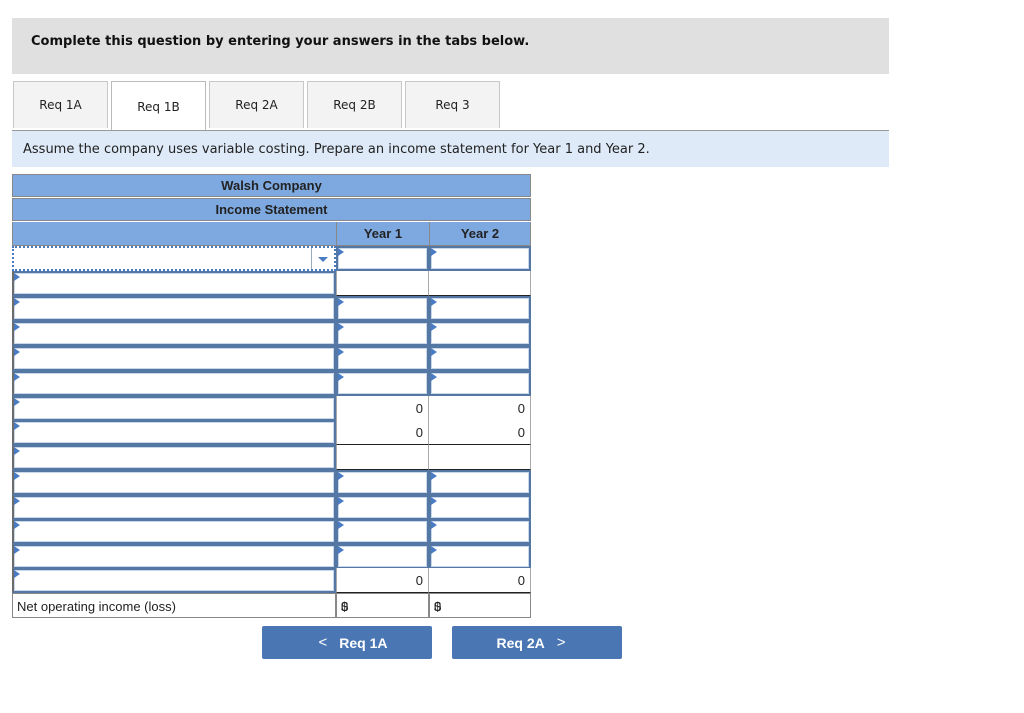  What do you see at coordinates (480, 605) in the screenshot?
I see `net-income-year-2: $0` at bounding box center [480, 605].